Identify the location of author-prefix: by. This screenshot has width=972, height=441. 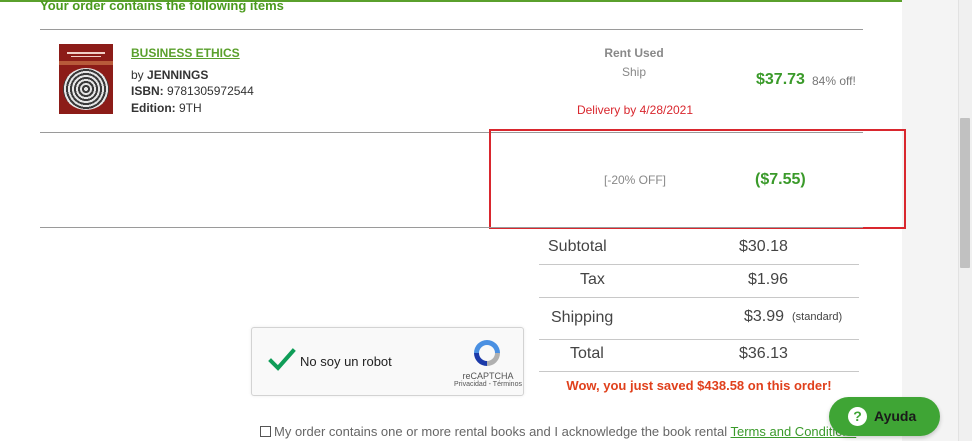
(137, 75).